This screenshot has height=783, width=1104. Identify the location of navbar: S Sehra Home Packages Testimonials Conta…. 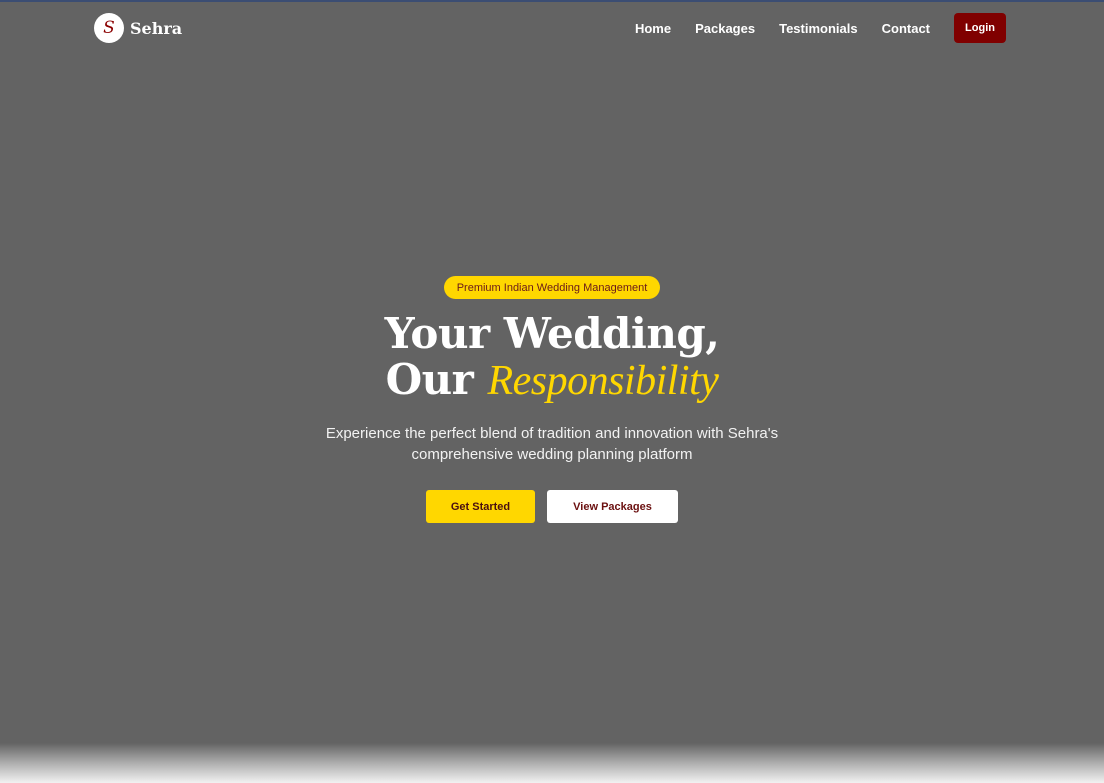
(552, 28).